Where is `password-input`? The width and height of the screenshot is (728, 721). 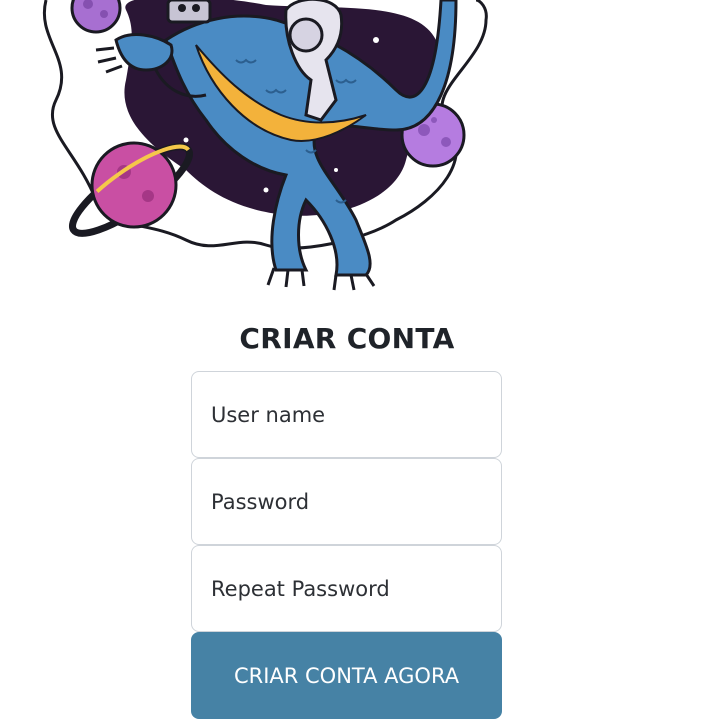 password-input is located at coordinates (356, 501).